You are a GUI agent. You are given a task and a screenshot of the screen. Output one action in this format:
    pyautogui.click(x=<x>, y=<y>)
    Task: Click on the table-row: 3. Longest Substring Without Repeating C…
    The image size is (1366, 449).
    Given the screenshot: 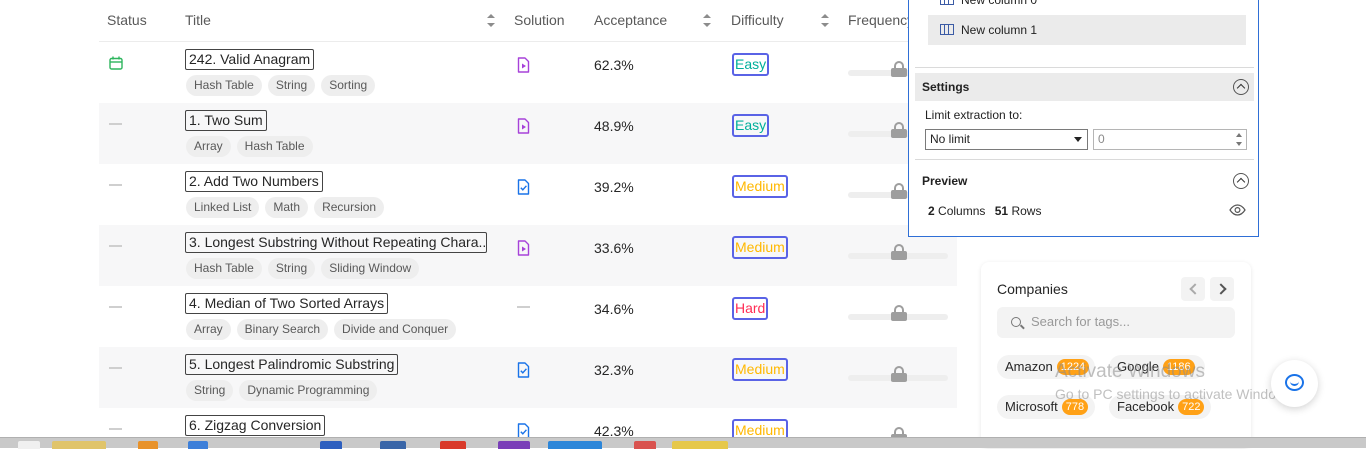 What is the action you would take?
    pyautogui.click(x=528, y=255)
    